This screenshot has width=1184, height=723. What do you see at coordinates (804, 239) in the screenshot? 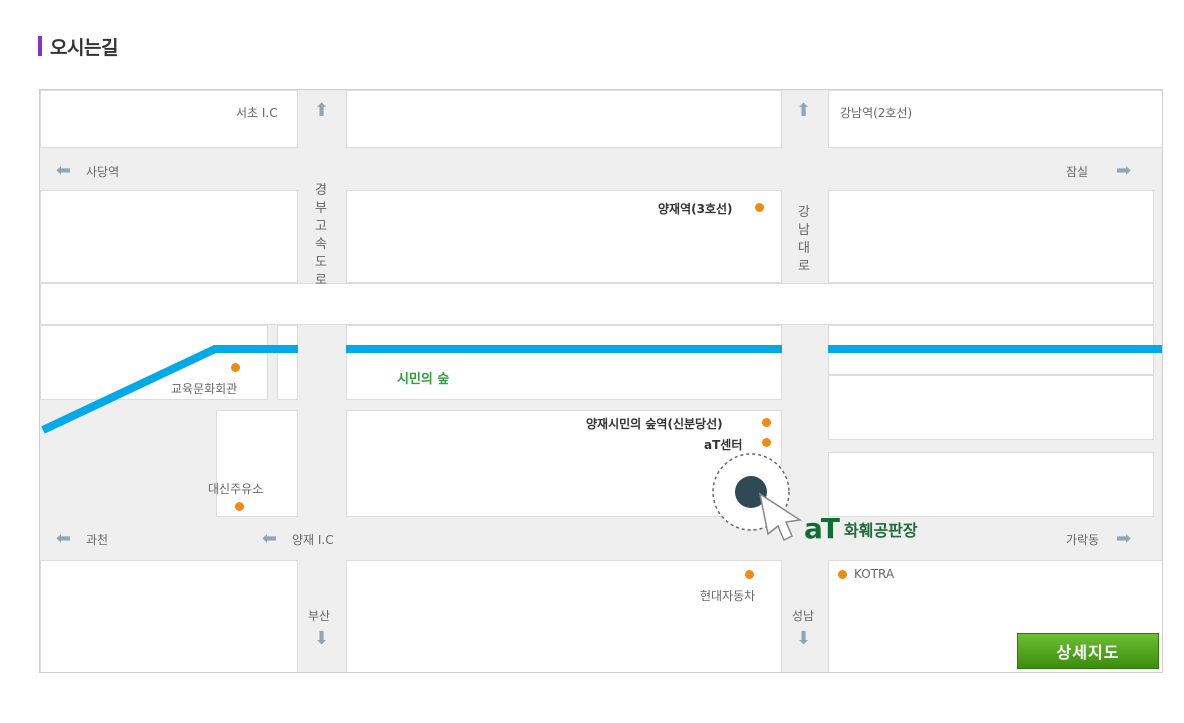
I see `road-label-gangnam-daero: 강남대로` at bounding box center [804, 239].